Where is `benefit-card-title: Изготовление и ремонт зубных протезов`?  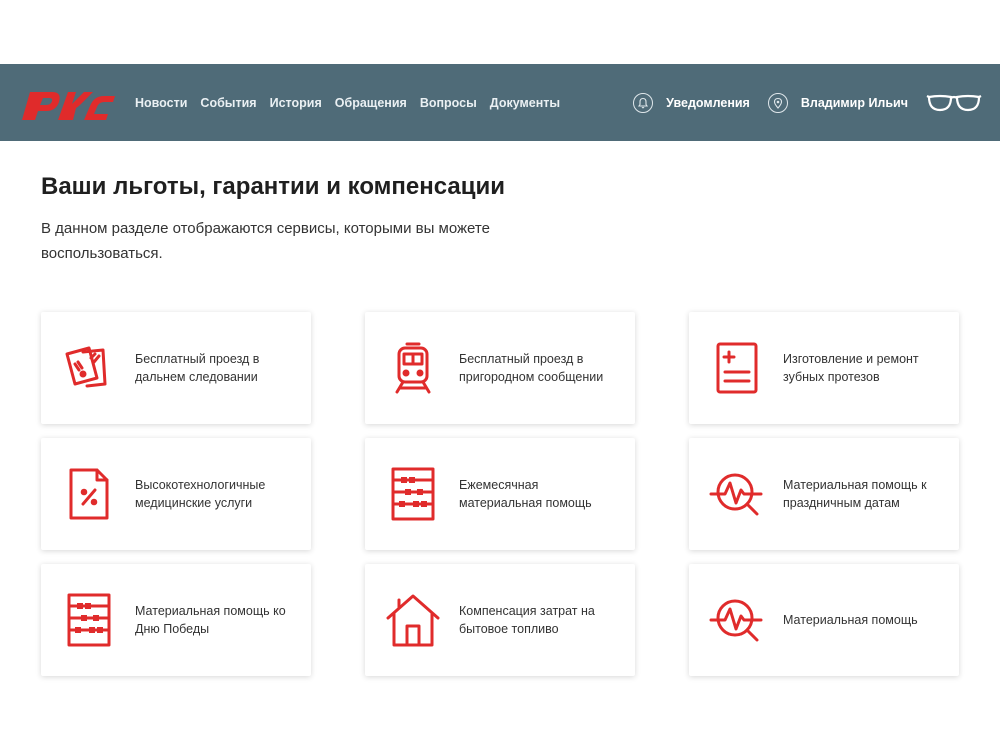
benefit-card-title: Изготовление и ремонт зубных протезов is located at coordinates (851, 368).